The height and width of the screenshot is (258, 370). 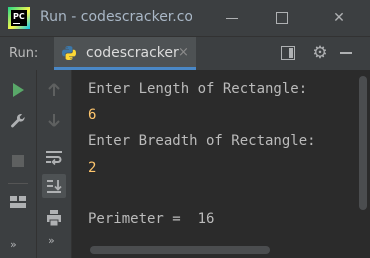 I want to click on toolbar-separator, so click(x=18, y=183).